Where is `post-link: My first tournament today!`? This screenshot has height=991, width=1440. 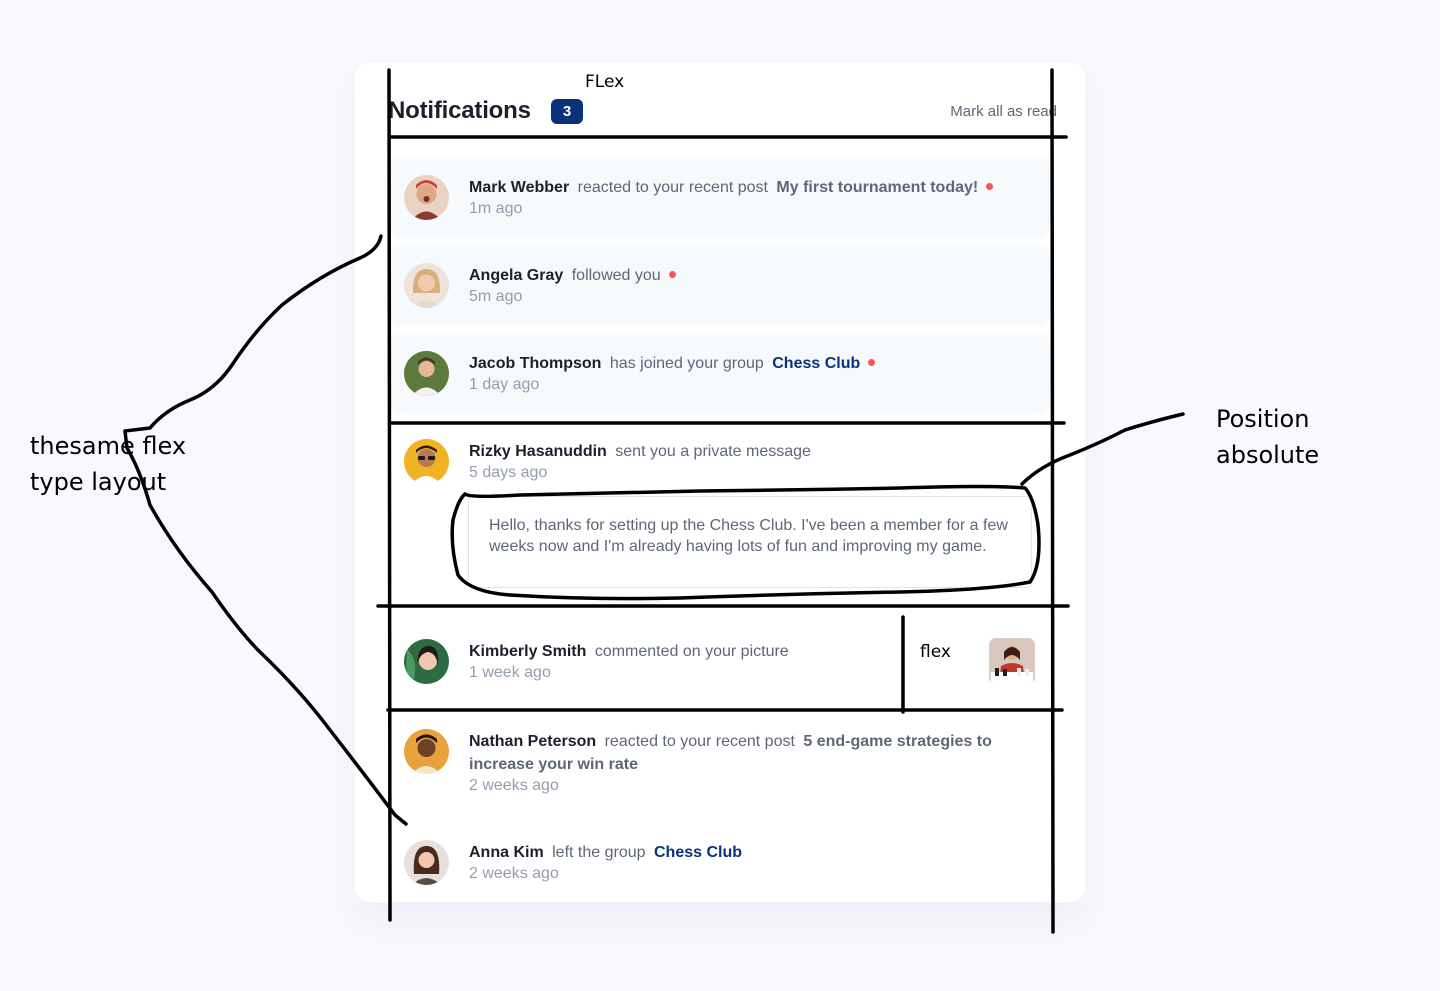
post-link: My first tournament today! is located at coordinates (877, 187).